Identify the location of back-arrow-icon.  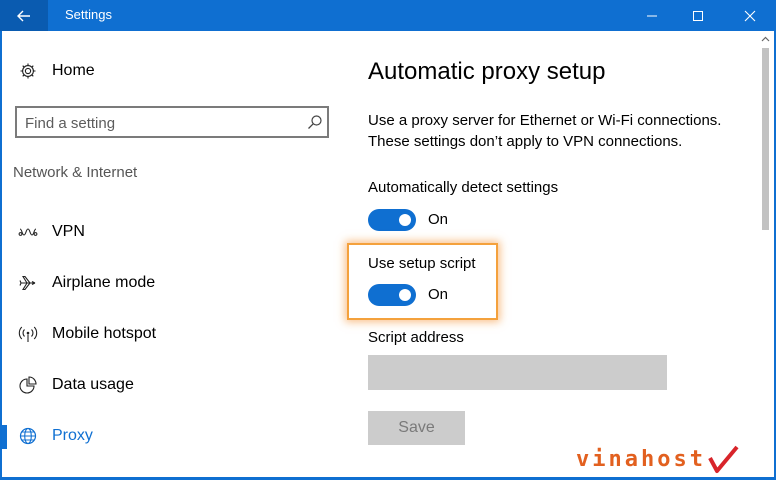
(23, 15).